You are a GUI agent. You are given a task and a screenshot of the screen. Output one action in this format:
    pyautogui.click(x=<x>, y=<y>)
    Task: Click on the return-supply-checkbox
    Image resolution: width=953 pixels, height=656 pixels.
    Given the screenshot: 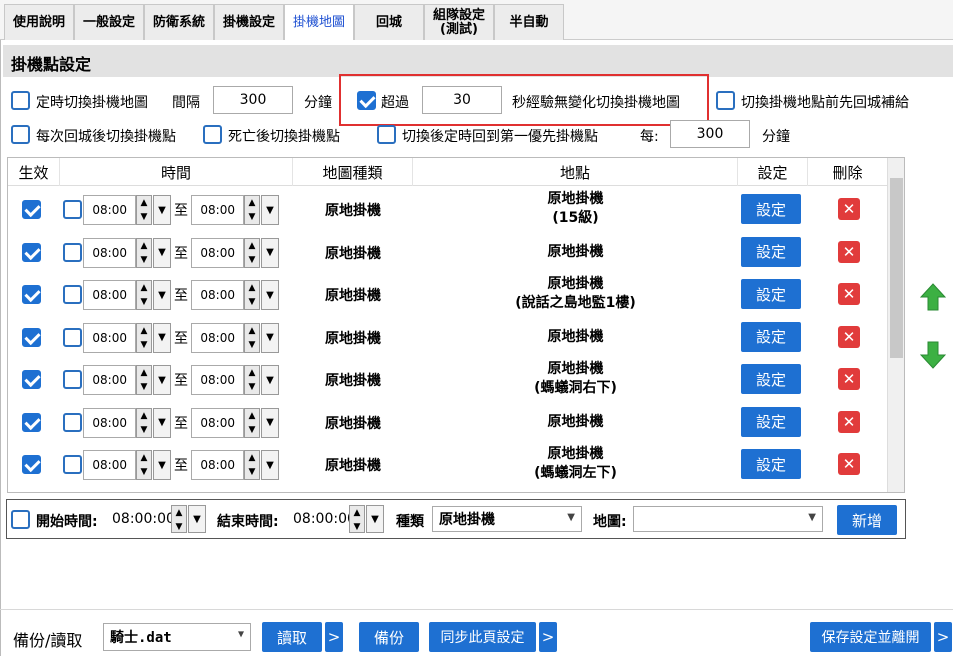 What is the action you would take?
    pyautogui.click(x=725, y=100)
    